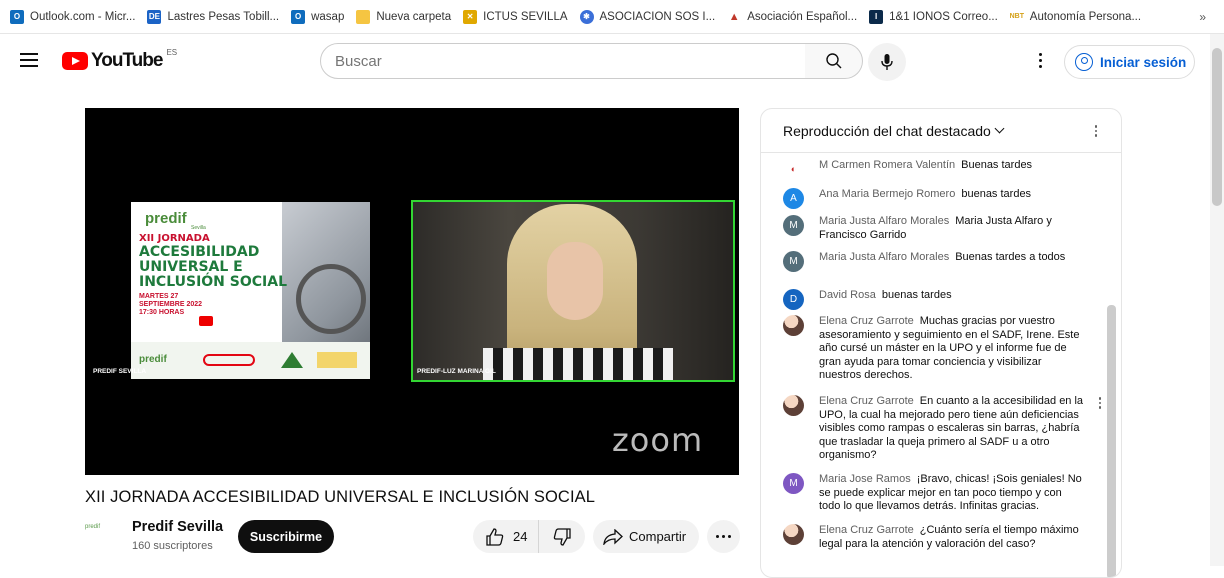 This screenshot has width=1224, height=578. Describe the element at coordinates (876, 16) in the screenshot. I see `ionos-icon: I` at that location.